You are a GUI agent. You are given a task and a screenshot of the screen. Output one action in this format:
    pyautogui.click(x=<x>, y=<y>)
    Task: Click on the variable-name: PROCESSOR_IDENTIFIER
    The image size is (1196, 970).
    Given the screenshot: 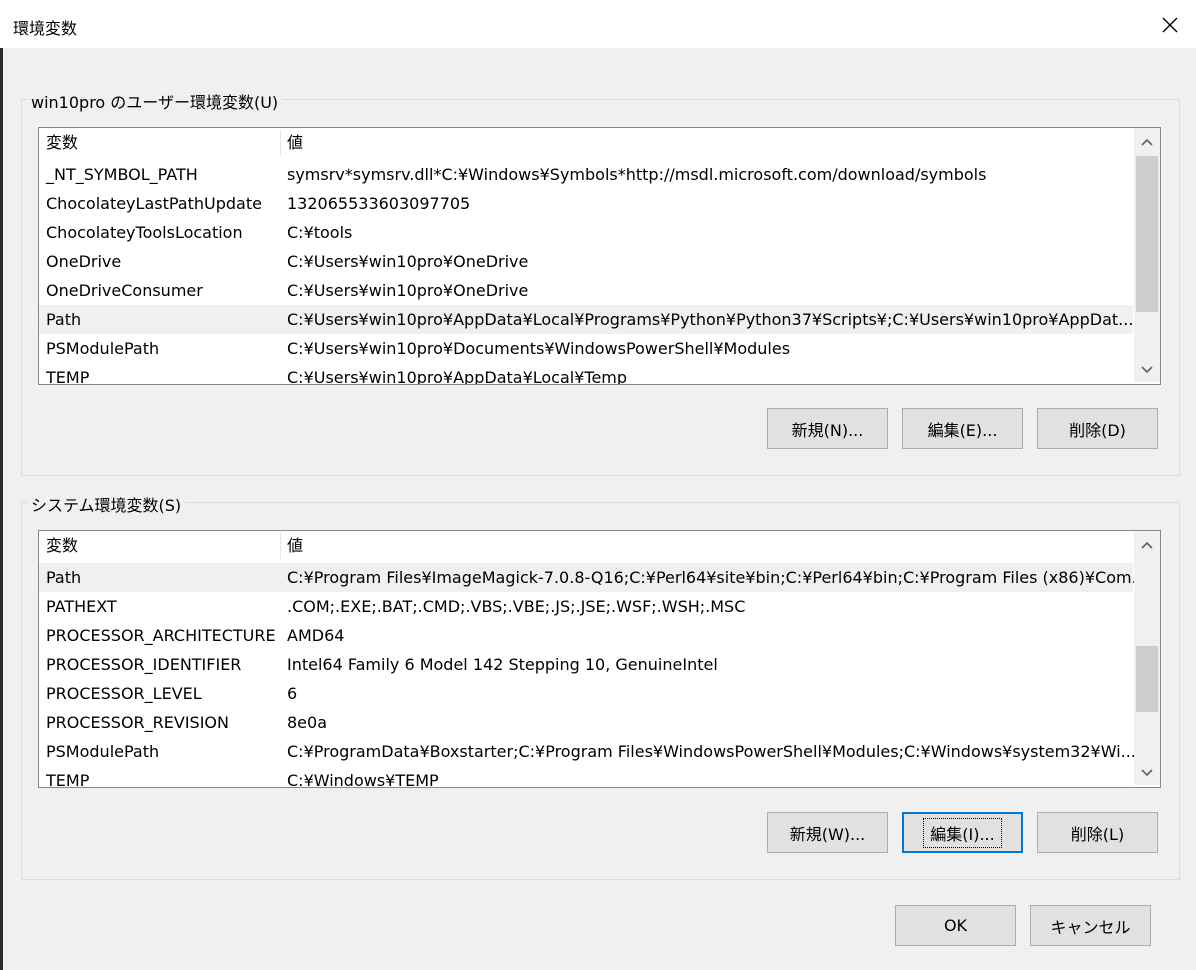 What is the action you would take?
    pyautogui.click(x=144, y=664)
    